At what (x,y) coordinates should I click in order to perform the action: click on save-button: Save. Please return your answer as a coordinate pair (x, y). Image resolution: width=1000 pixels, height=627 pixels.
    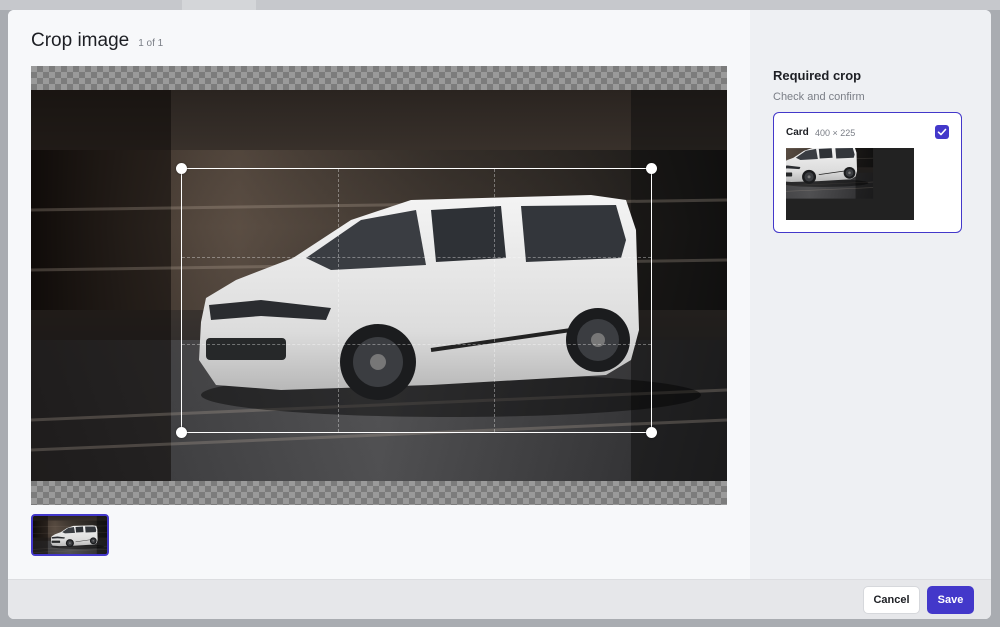
    Looking at the image, I should click on (950, 600).